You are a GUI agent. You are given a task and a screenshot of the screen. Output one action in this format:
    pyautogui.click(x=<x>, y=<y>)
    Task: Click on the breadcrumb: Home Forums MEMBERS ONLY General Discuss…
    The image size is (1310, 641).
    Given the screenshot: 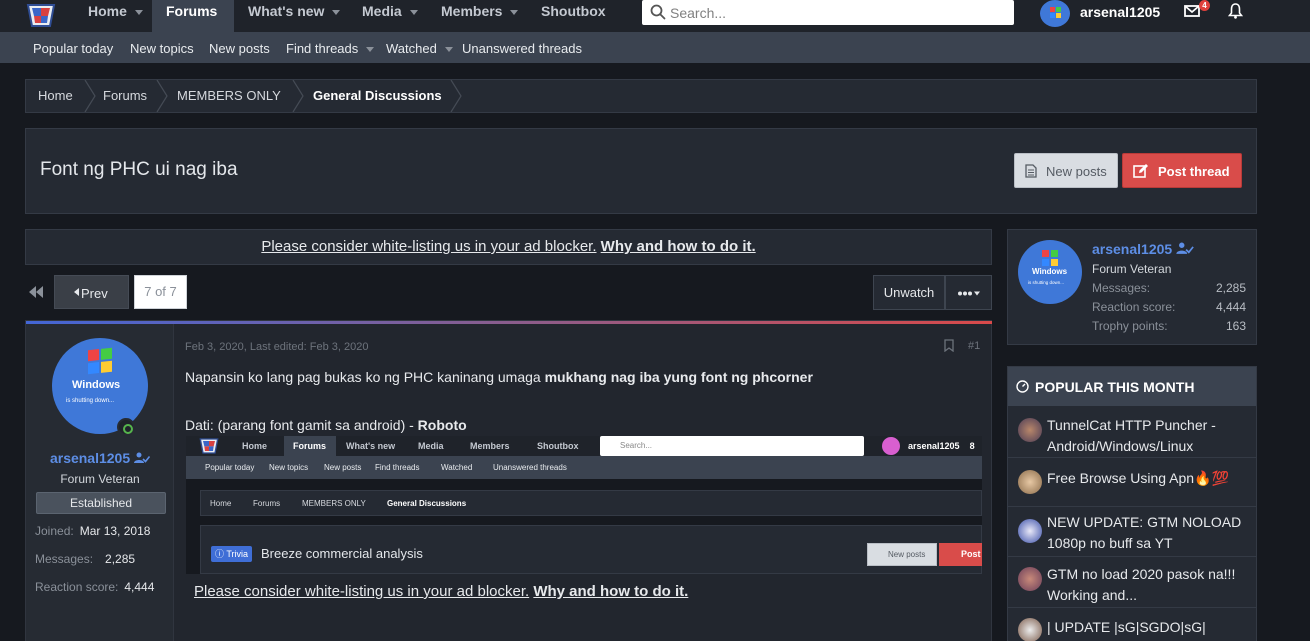 What is the action you would take?
    pyautogui.click(x=641, y=96)
    